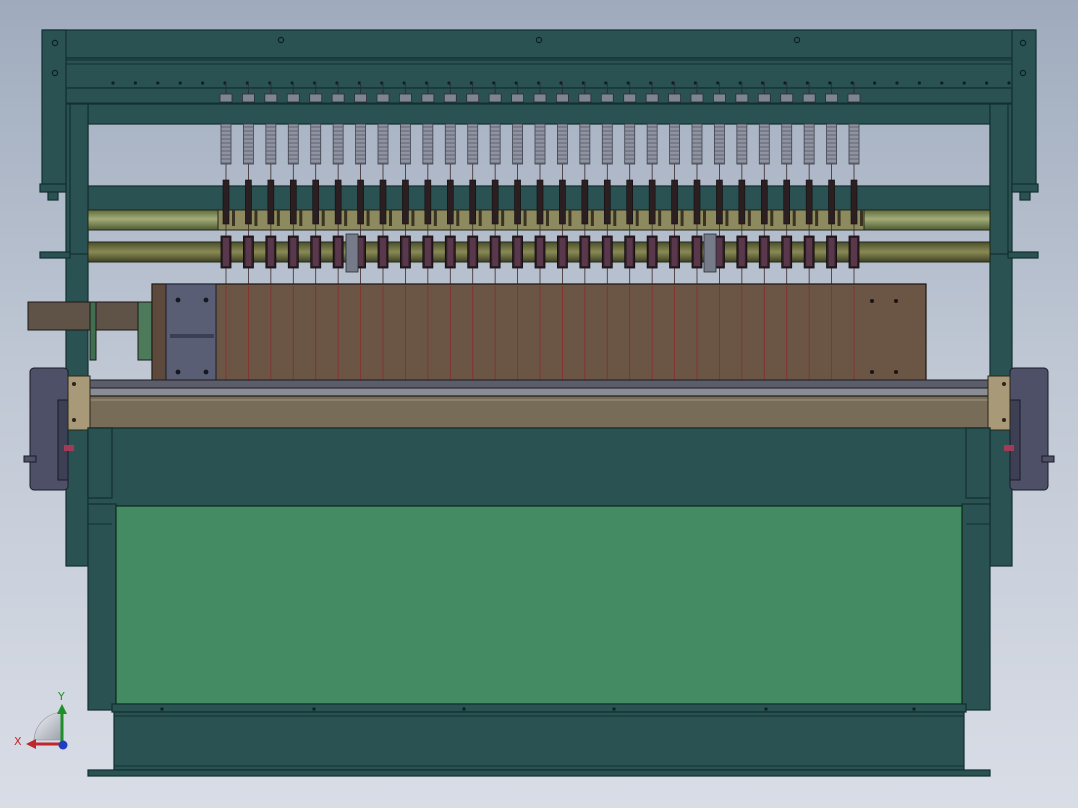 This screenshot has height=808, width=1078. Describe the element at coordinates (539, 67) in the screenshot. I see `top-gantry-beam` at that location.